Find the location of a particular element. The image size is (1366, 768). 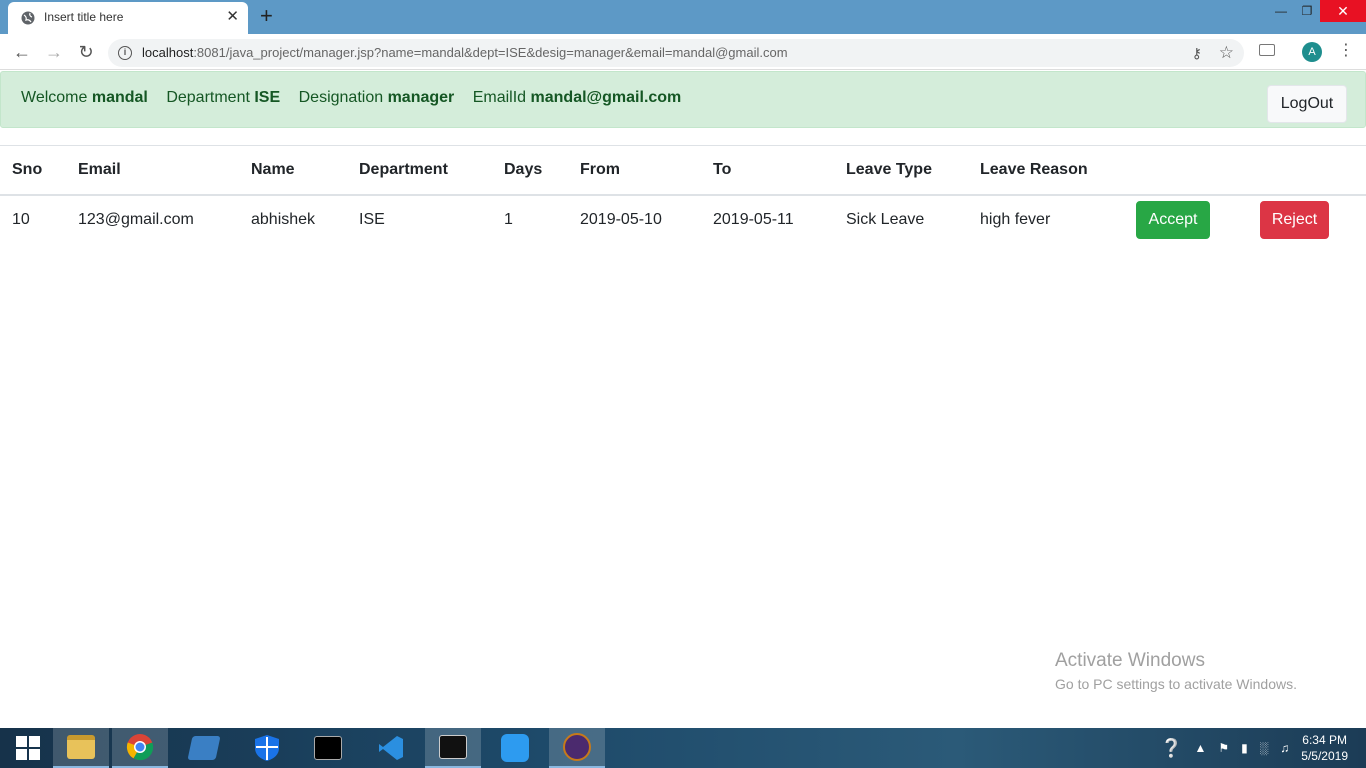

cell-email: 123@gmail.com is located at coordinates (136, 219).